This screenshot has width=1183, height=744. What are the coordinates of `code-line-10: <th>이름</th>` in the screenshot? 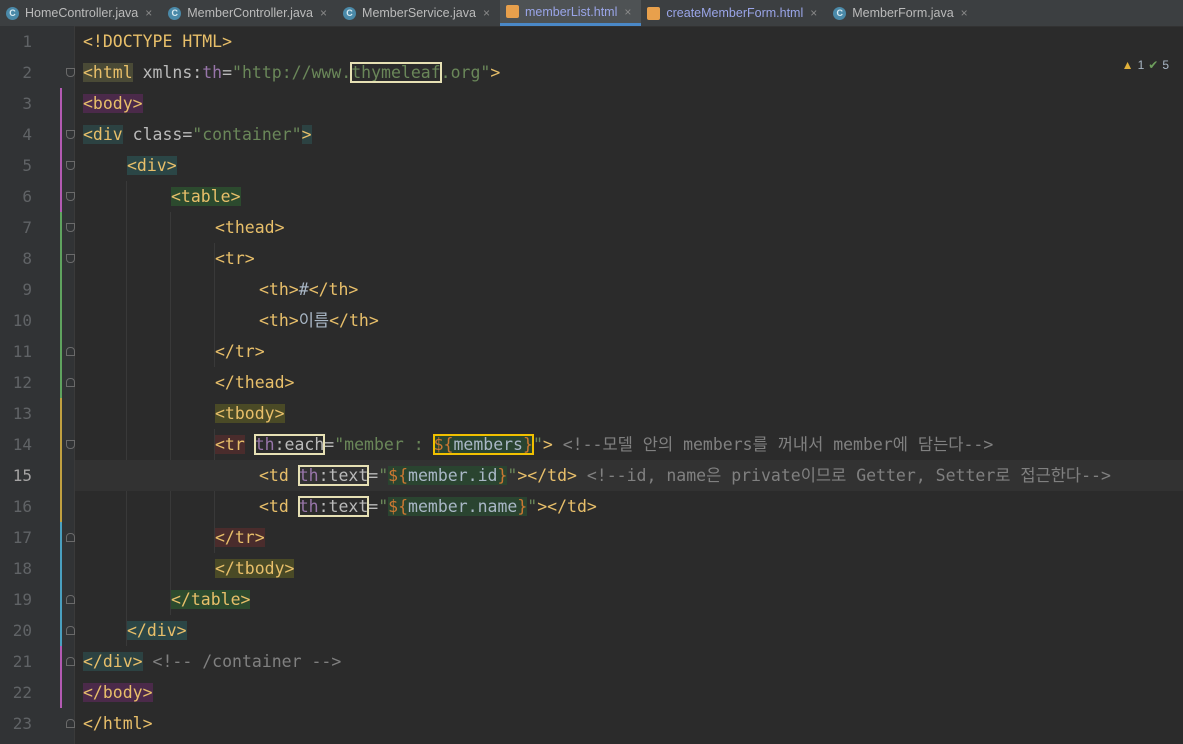 It's located at (629, 320).